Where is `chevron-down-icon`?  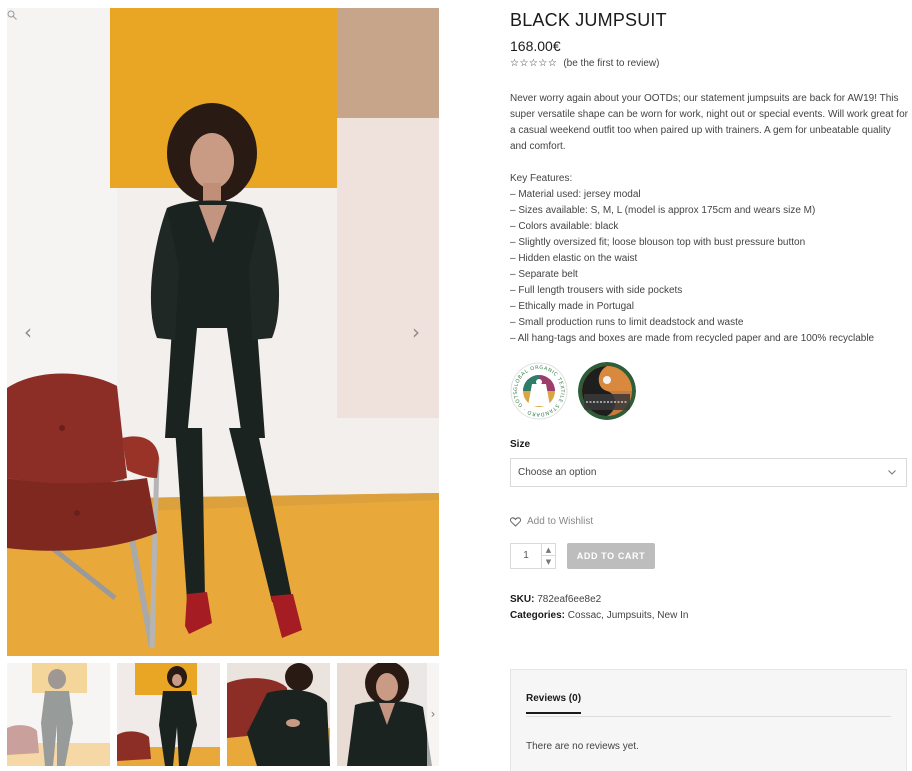
chevron-down-icon is located at coordinates (892, 472).